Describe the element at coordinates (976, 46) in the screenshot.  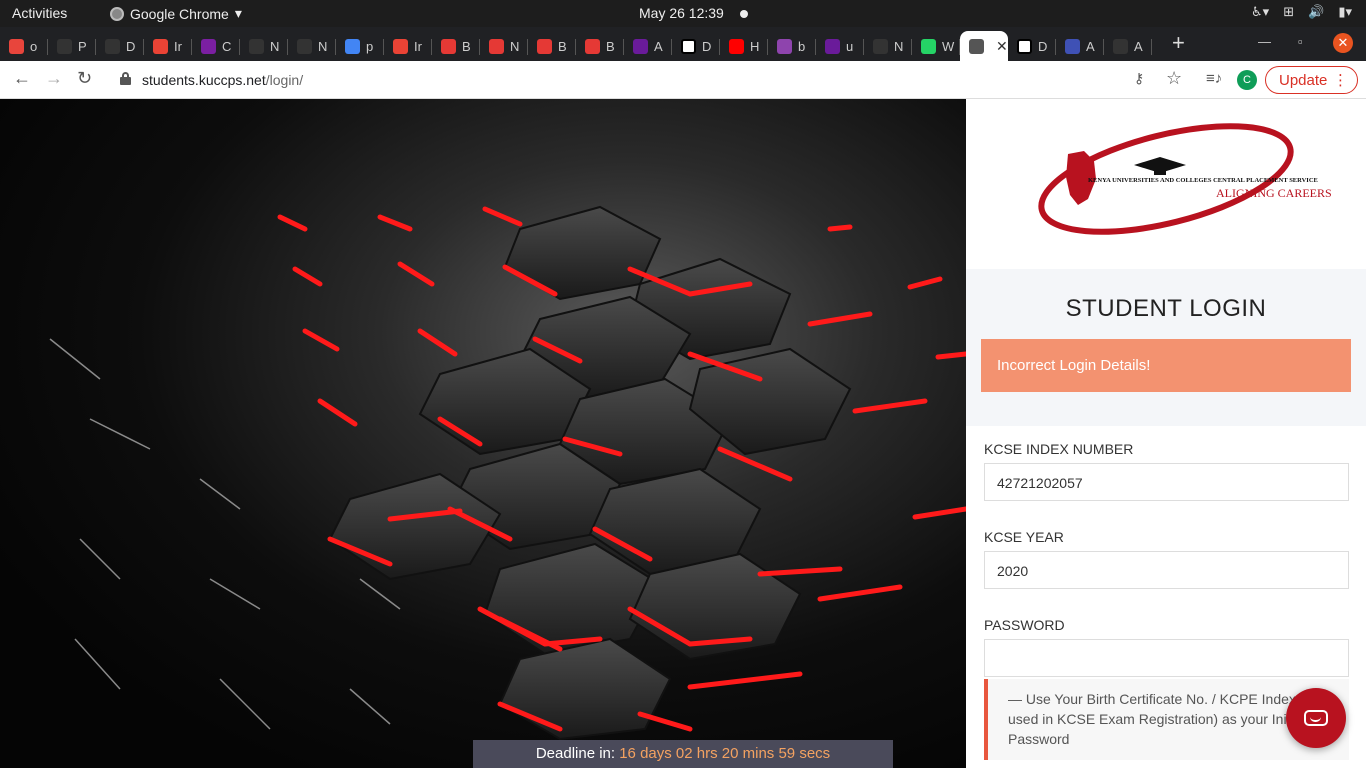
I see `globe-icon` at that location.